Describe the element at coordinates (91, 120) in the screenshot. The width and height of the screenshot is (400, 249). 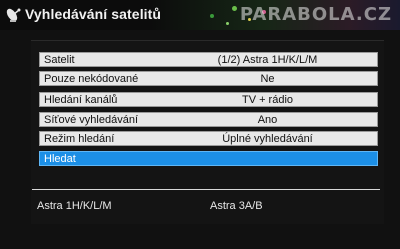
I see `menu-item-label: Síťové vyhledávání` at that location.